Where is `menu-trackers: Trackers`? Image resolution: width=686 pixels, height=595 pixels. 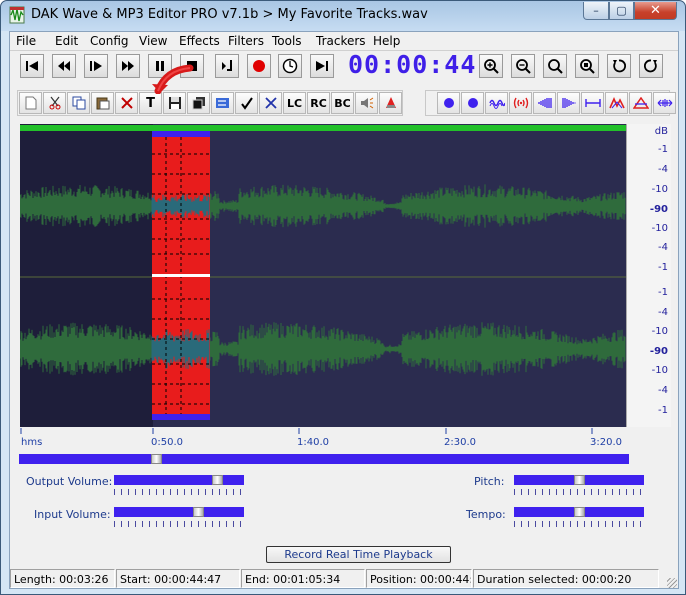
menu-trackers: Trackers is located at coordinates (341, 41).